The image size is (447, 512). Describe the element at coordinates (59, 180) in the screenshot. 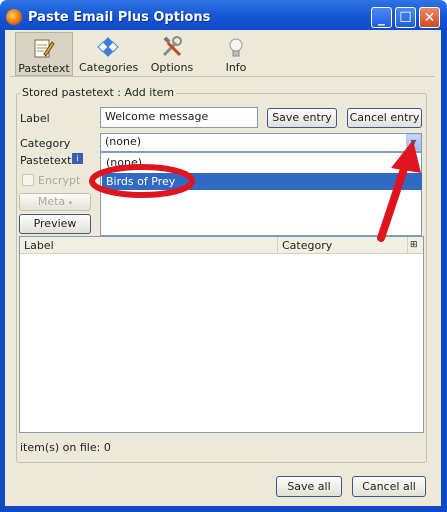

I see `encrypt-label: Encrypt` at that location.